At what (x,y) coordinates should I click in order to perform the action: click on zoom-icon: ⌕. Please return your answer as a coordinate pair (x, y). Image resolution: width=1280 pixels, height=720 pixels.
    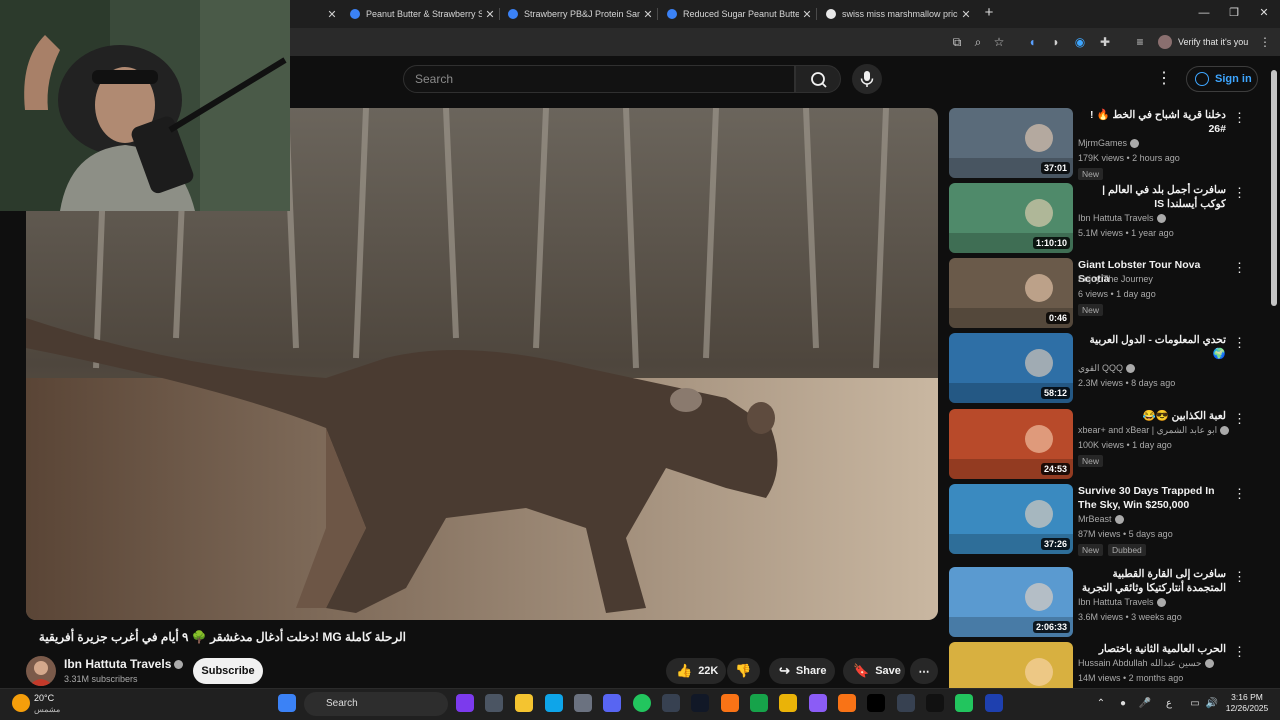
    Looking at the image, I should click on (978, 42).